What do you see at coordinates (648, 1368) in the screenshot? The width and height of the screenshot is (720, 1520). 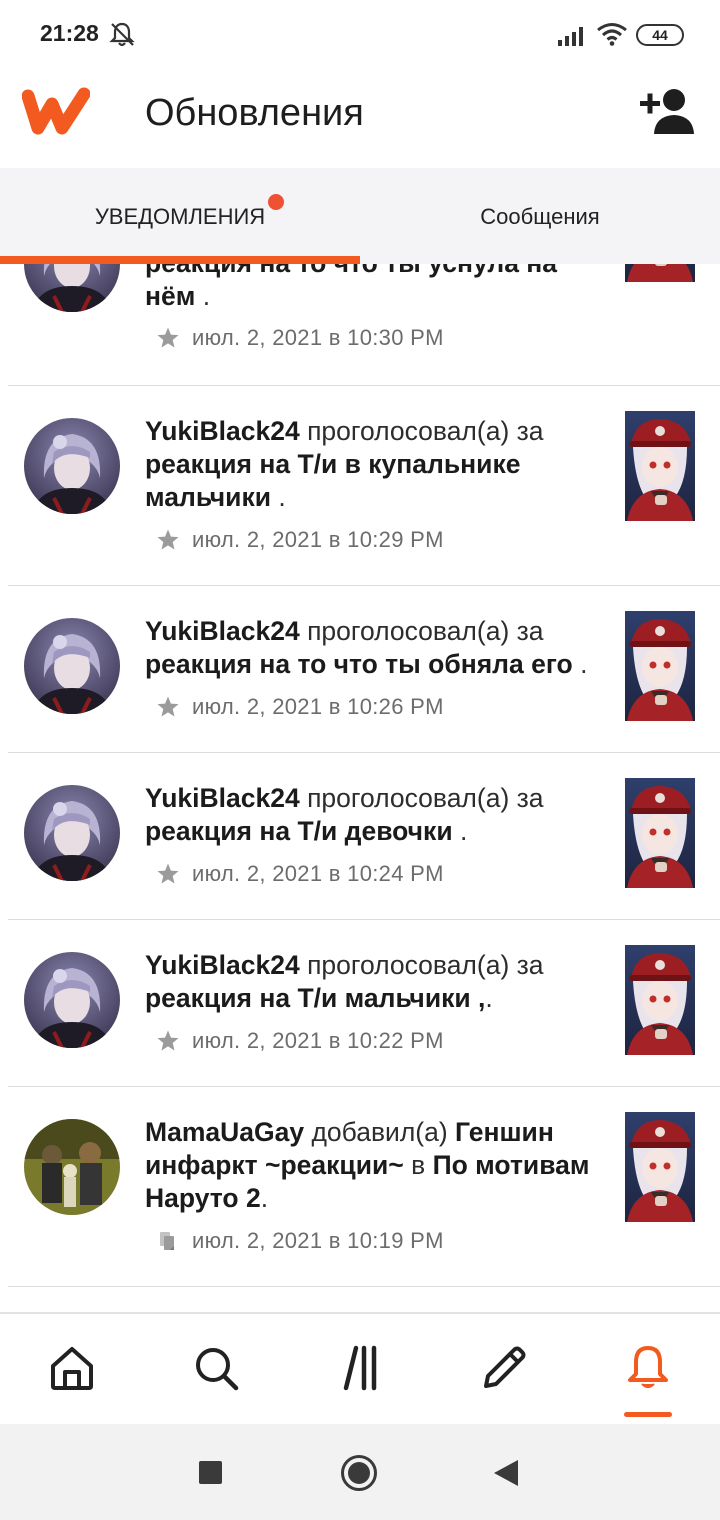 I see `notifications-icon` at bounding box center [648, 1368].